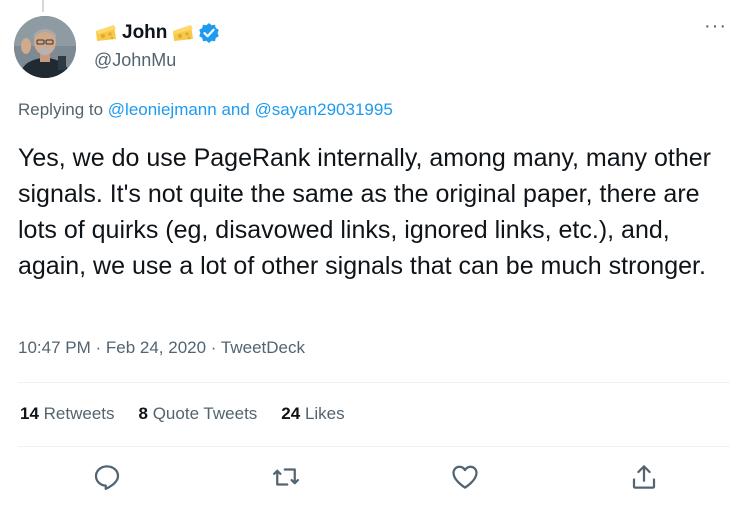 The image size is (730, 509). I want to click on retweet-icon, so click(286, 477).